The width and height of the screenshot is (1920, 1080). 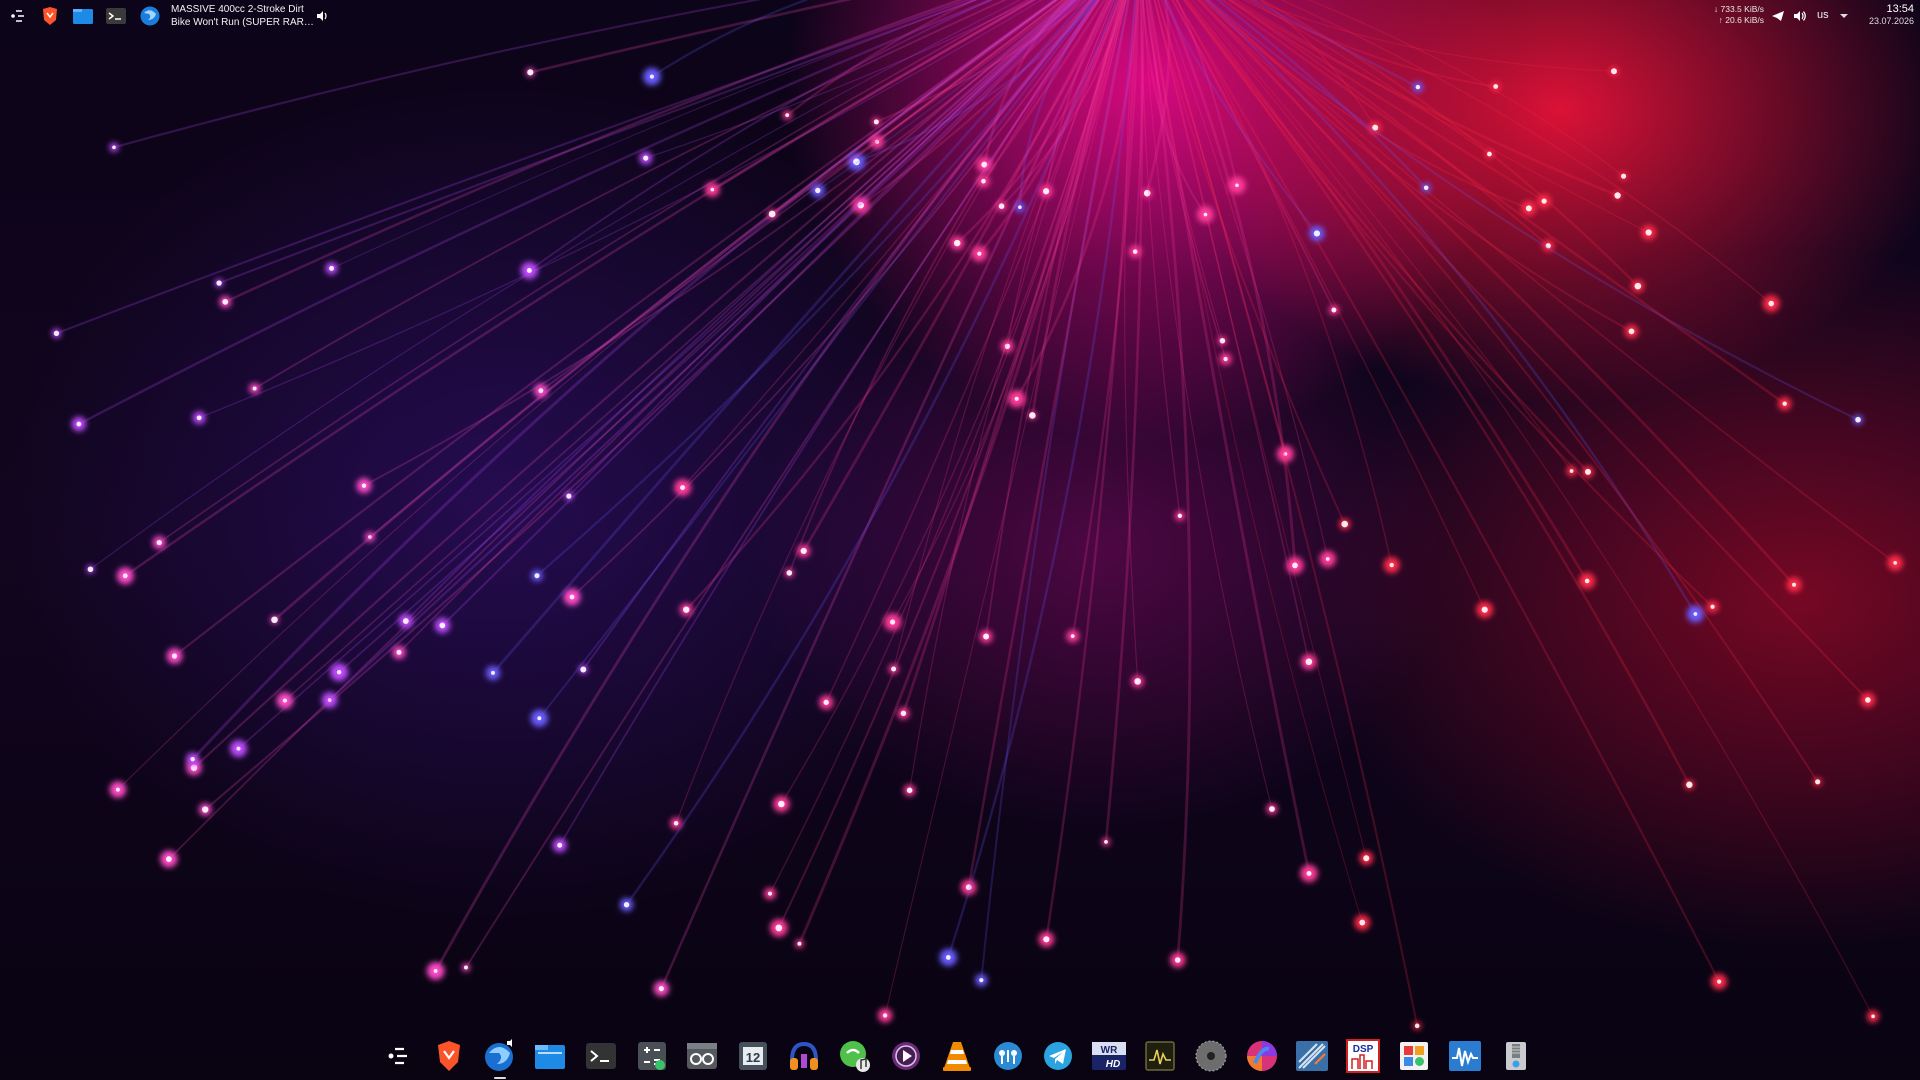 What do you see at coordinates (957, 1056) in the screenshot?
I see `vlc-icon` at bounding box center [957, 1056].